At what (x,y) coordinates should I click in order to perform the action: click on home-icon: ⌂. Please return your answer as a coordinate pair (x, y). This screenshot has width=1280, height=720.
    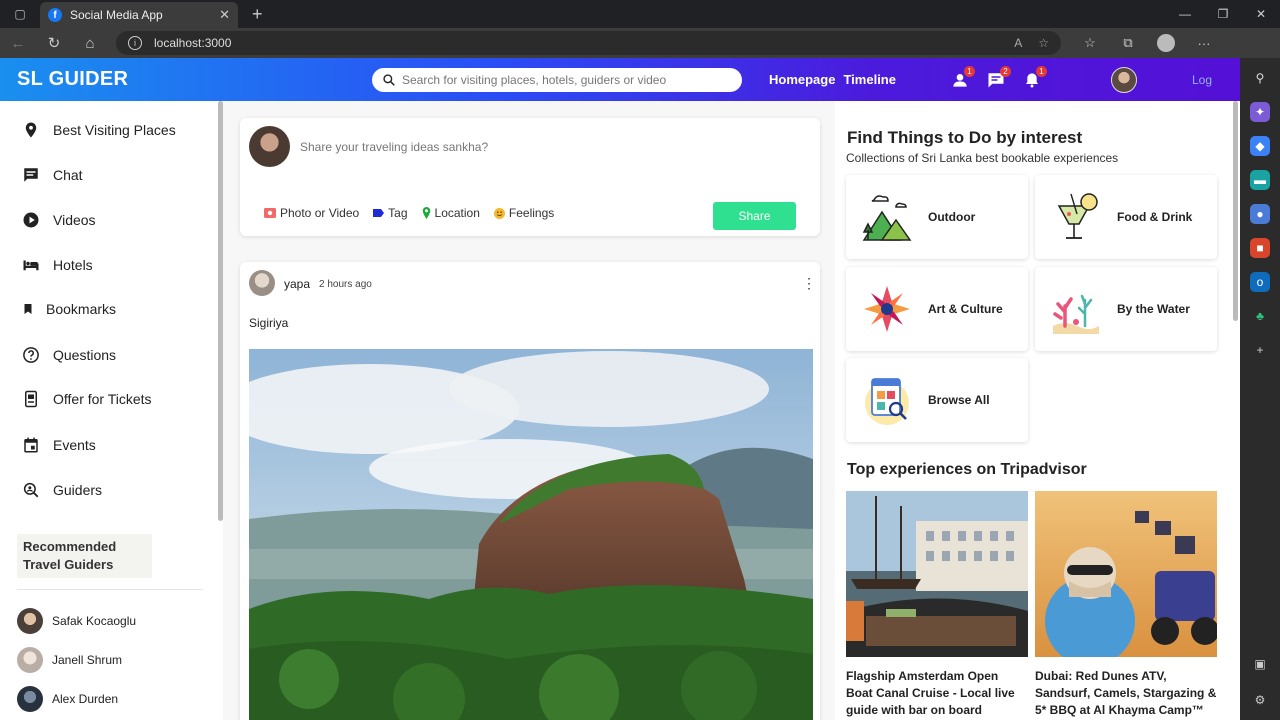
    Looking at the image, I should click on (90, 43).